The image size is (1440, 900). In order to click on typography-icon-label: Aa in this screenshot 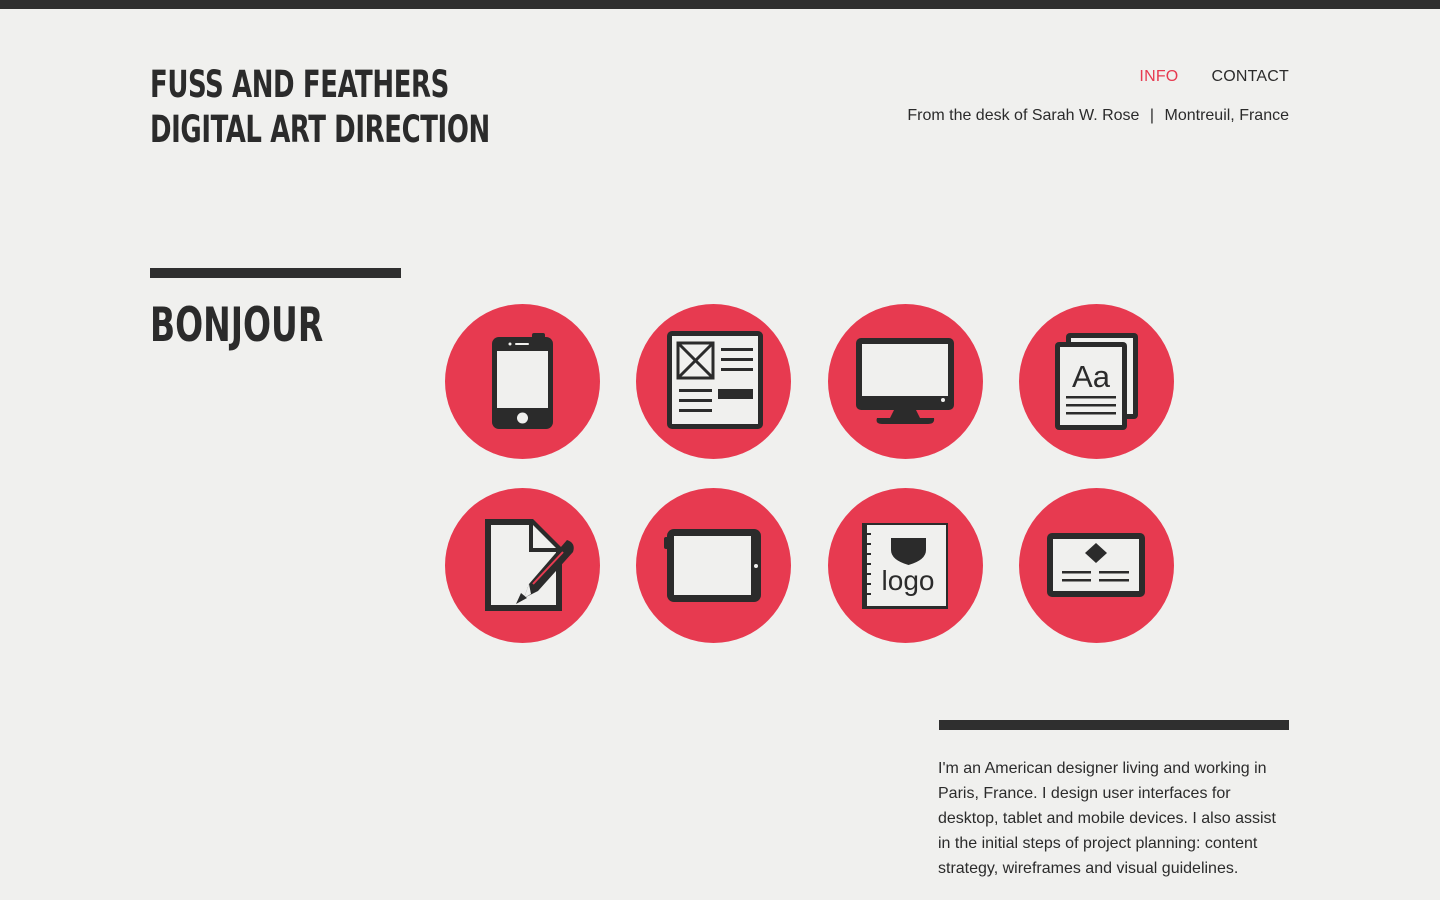, I will do `click(1091, 376)`.